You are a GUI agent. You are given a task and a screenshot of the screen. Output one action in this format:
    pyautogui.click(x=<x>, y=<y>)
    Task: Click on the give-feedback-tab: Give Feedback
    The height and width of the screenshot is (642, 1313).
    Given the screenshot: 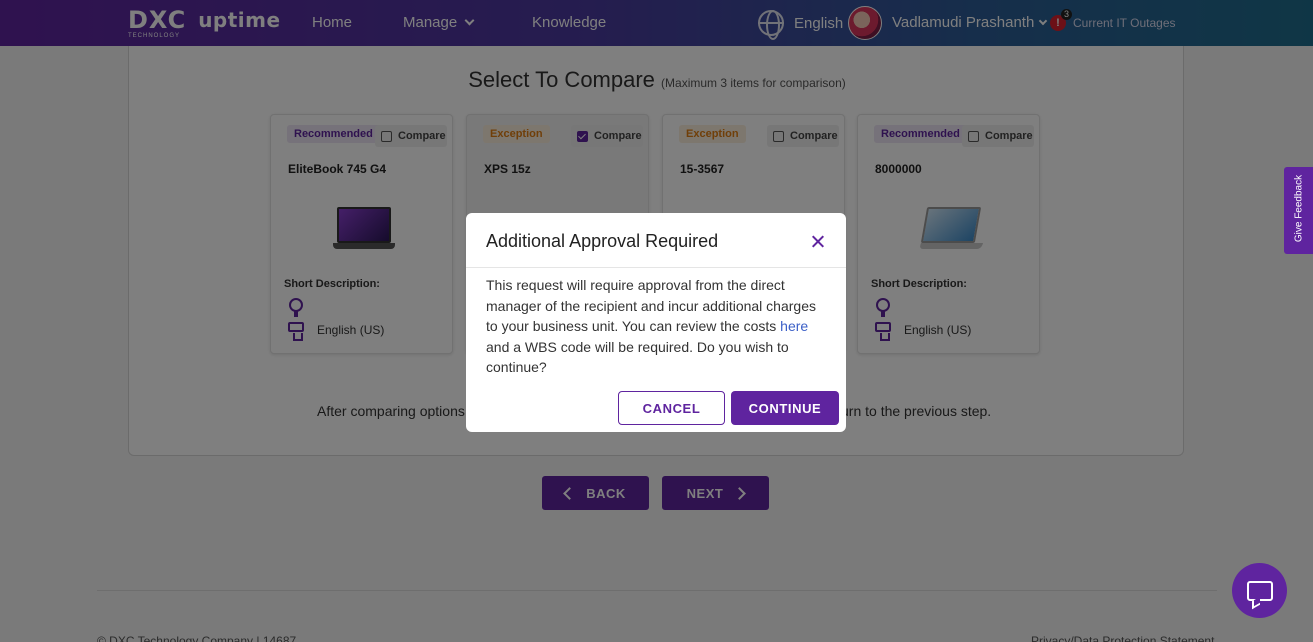 What is the action you would take?
    pyautogui.click(x=1298, y=210)
    